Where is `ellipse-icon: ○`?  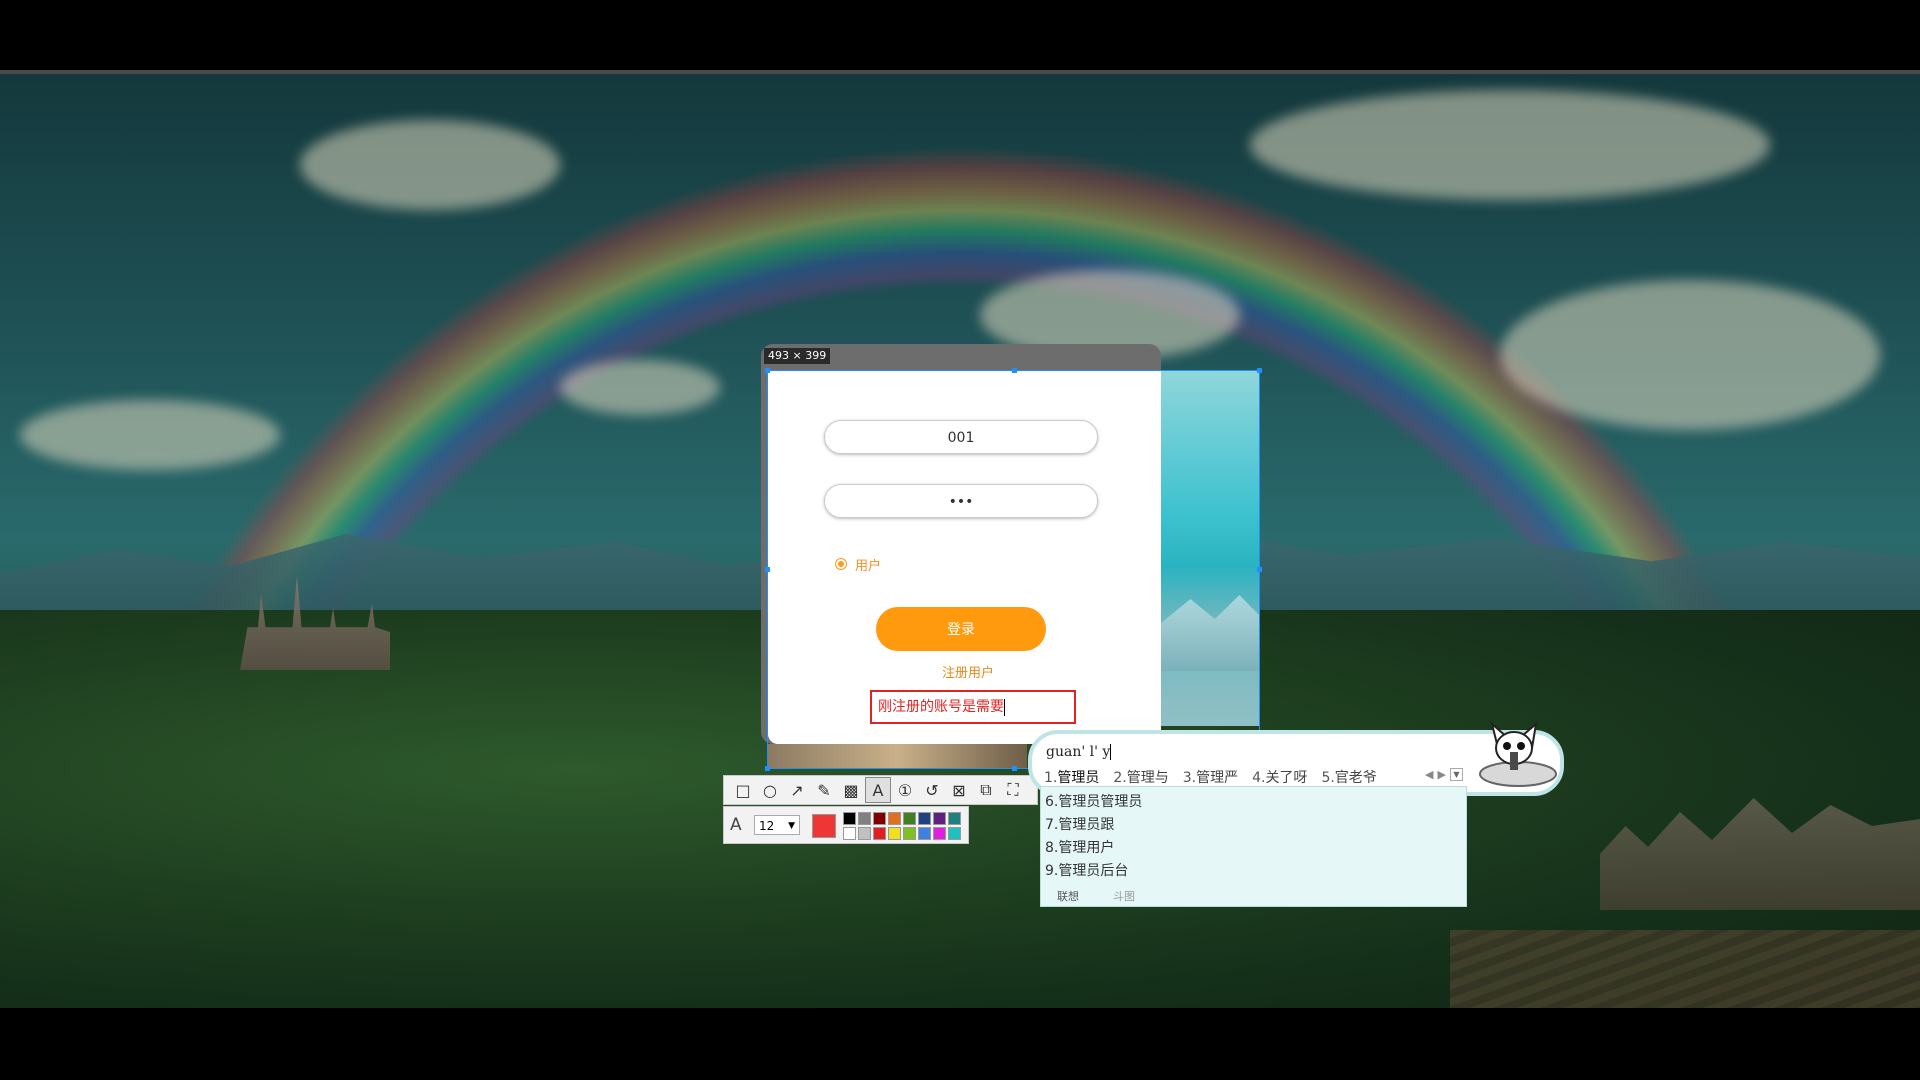 ellipse-icon: ○ is located at coordinates (770, 790).